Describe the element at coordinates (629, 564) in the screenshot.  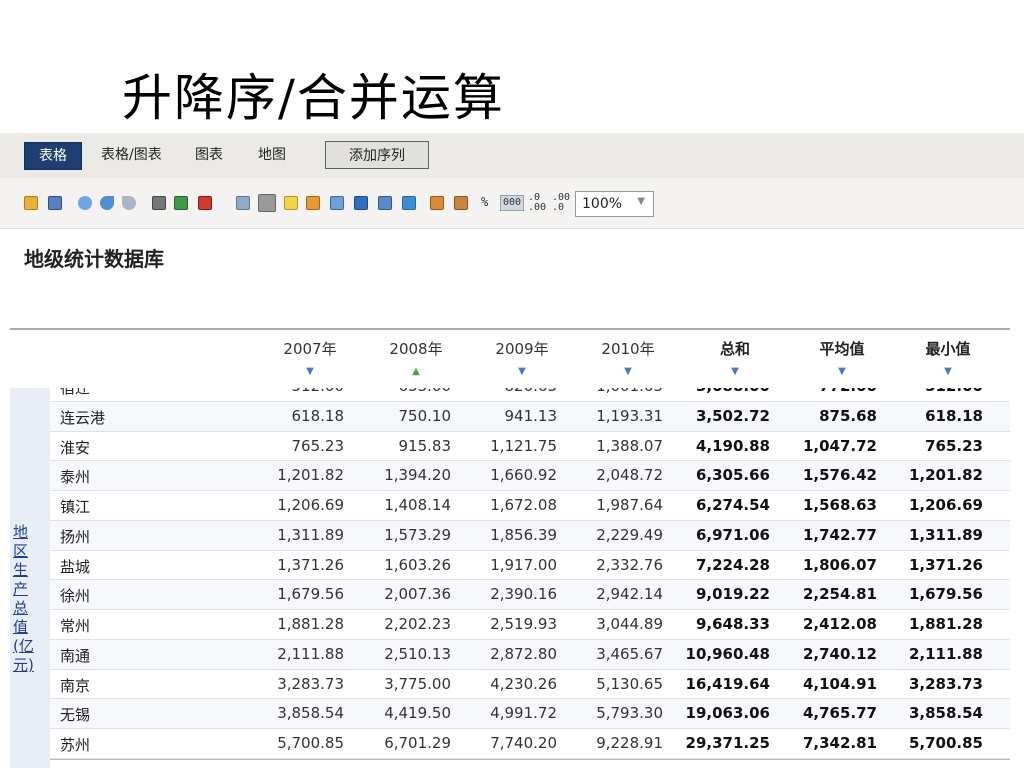
I see `table-cell: 2,332.76` at that location.